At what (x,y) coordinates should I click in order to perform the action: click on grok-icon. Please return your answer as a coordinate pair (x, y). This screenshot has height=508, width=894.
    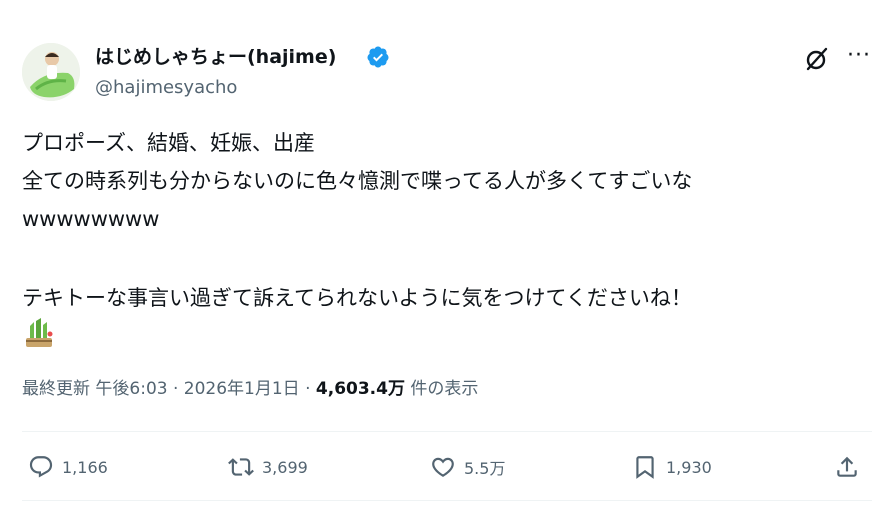
    Looking at the image, I should click on (817, 59).